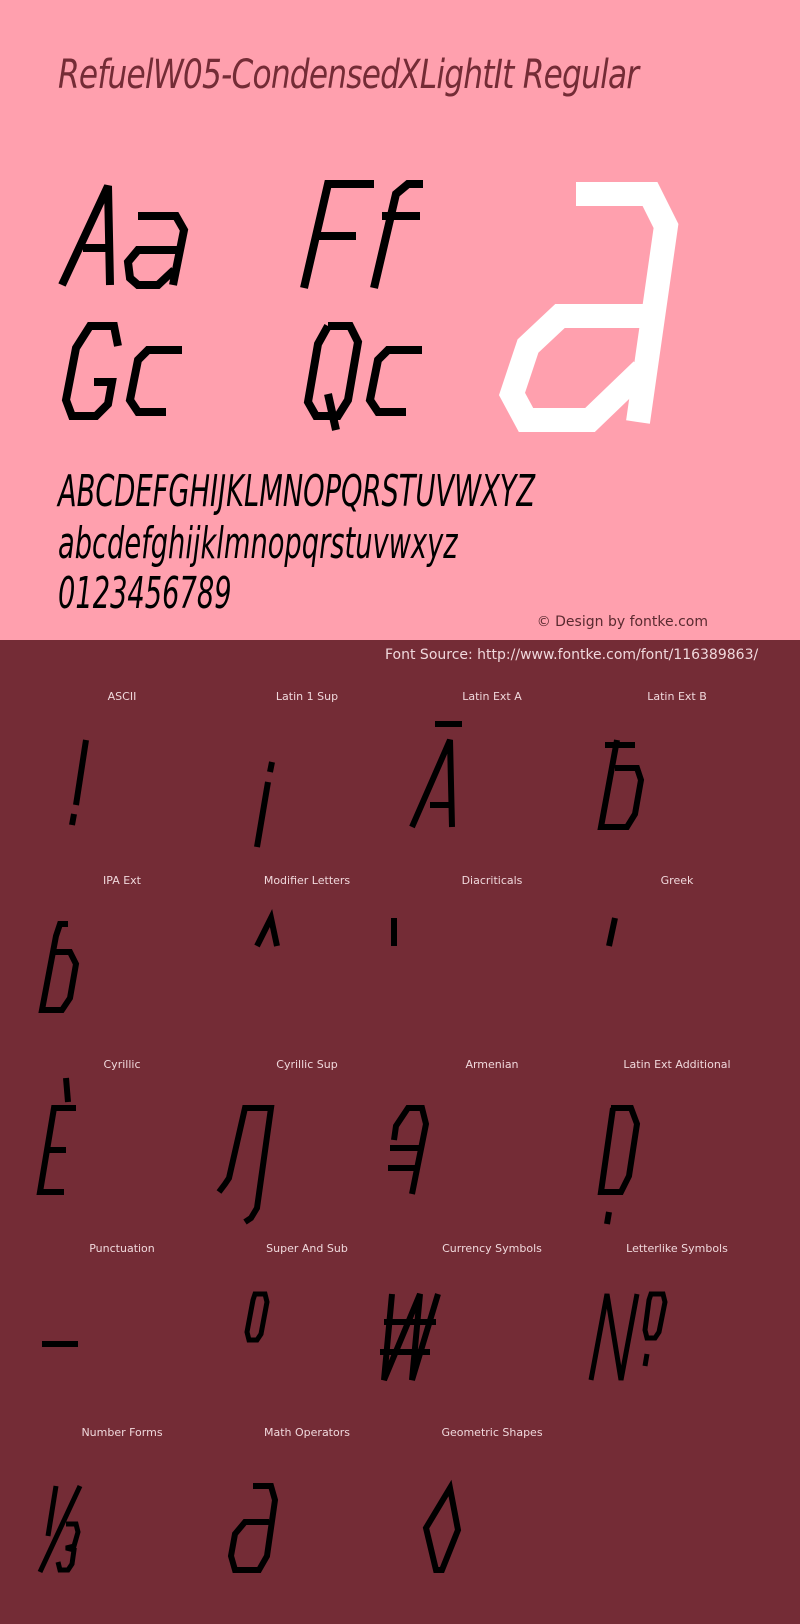 The width and height of the screenshot is (800, 1624). What do you see at coordinates (348, 75) in the screenshot?
I see `font-name-title: RefuelW05-CondensedXLightIt Regular` at bounding box center [348, 75].